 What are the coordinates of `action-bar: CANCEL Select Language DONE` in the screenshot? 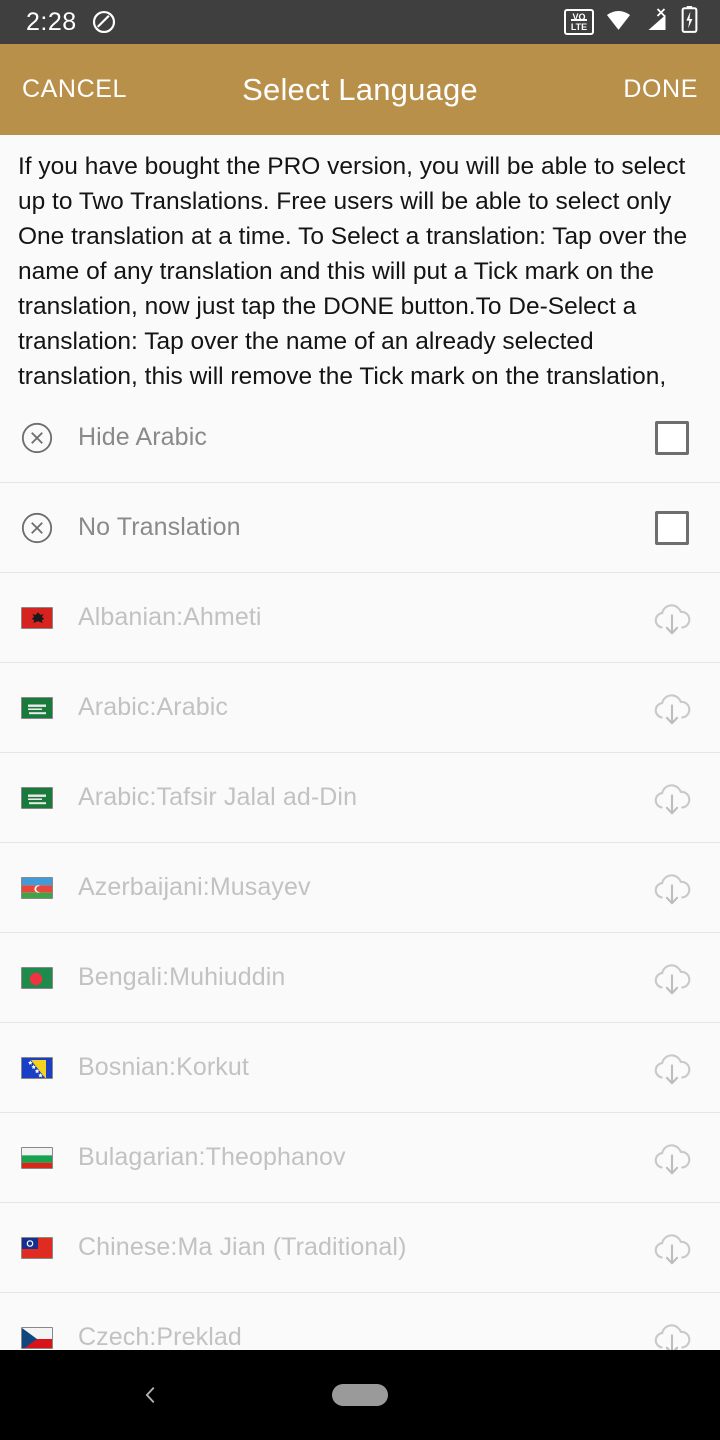 It's located at (360, 89).